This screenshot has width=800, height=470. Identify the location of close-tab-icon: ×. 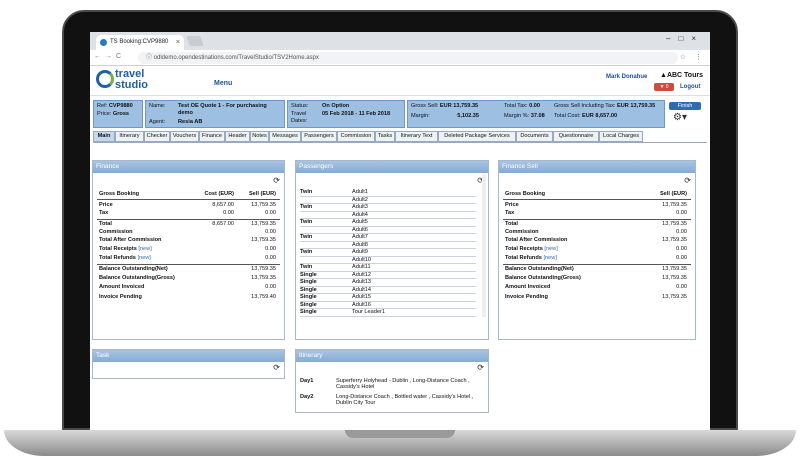
(178, 42).